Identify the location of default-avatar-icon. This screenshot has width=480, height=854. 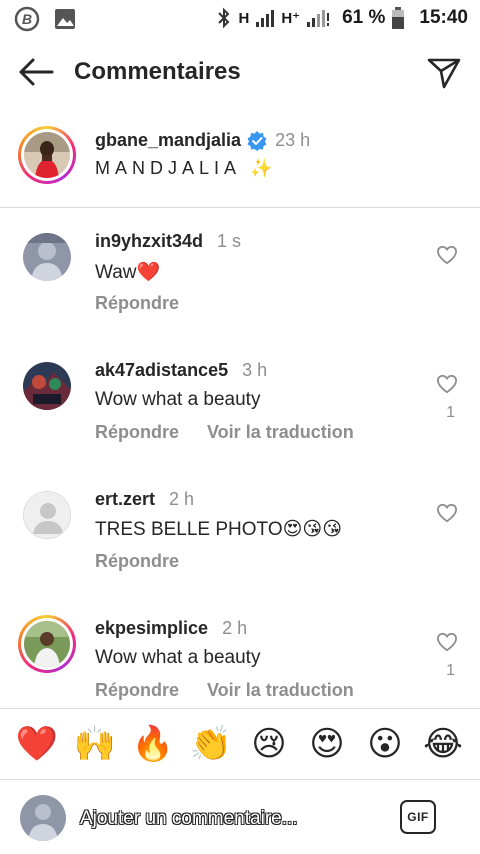
(47, 515).